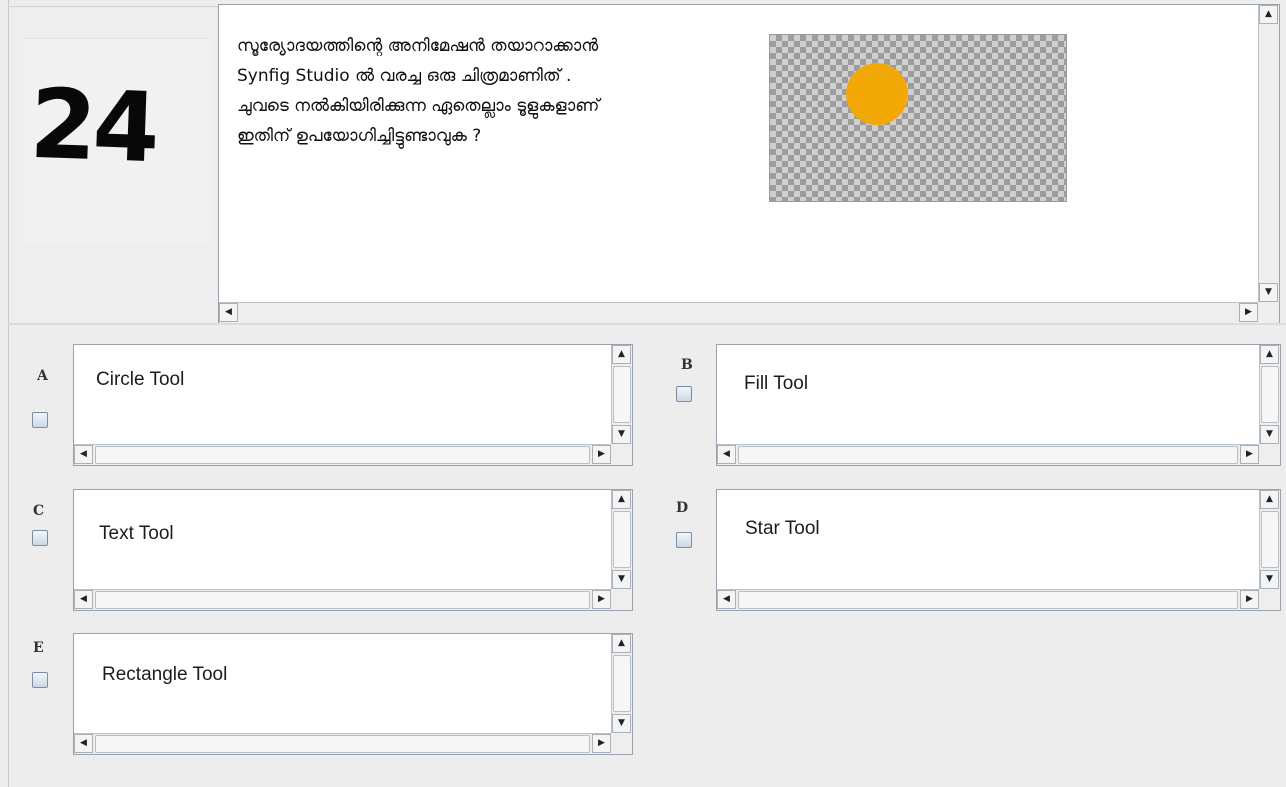 Image resolution: width=1286 pixels, height=787 pixels. What do you see at coordinates (684, 394) in the screenshot?
I see `option-b-checkbox` at bounding box center [684, 394].